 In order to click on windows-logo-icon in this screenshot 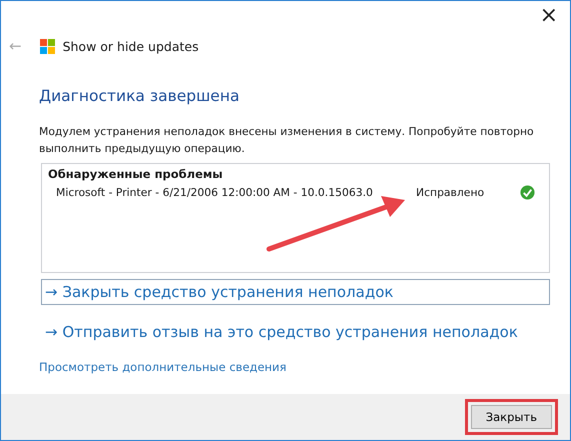, I will do `click(47, 46)`.